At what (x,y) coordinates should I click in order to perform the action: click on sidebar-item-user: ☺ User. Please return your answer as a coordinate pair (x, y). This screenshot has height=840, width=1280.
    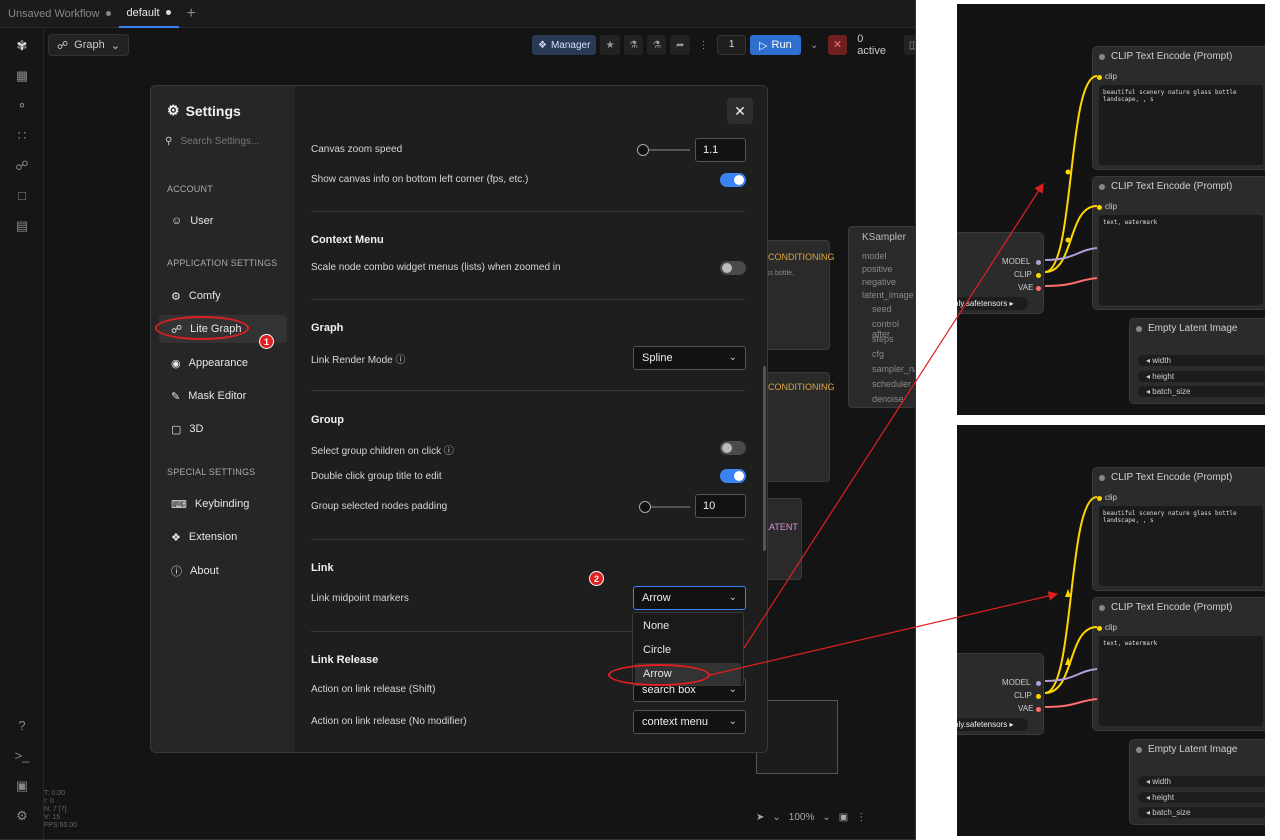
    Looking at the image, I should click on (223, 221).